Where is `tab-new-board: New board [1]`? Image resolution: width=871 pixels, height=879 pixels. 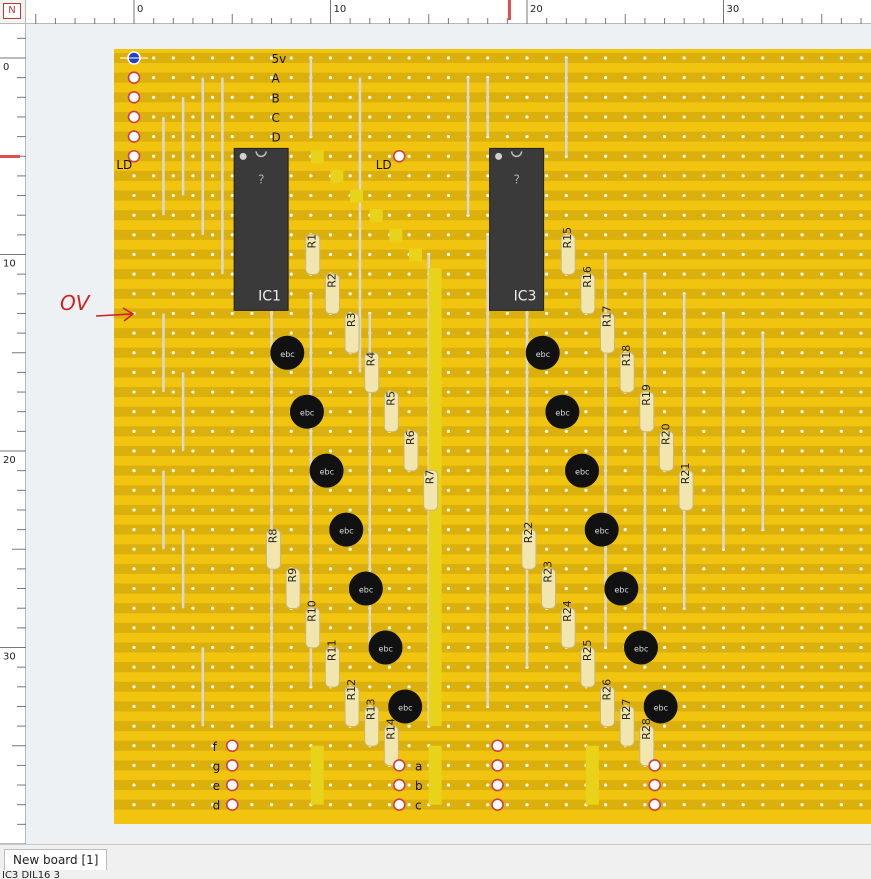 tab-new-board: New board [1] is located at coordinates (56, 860).